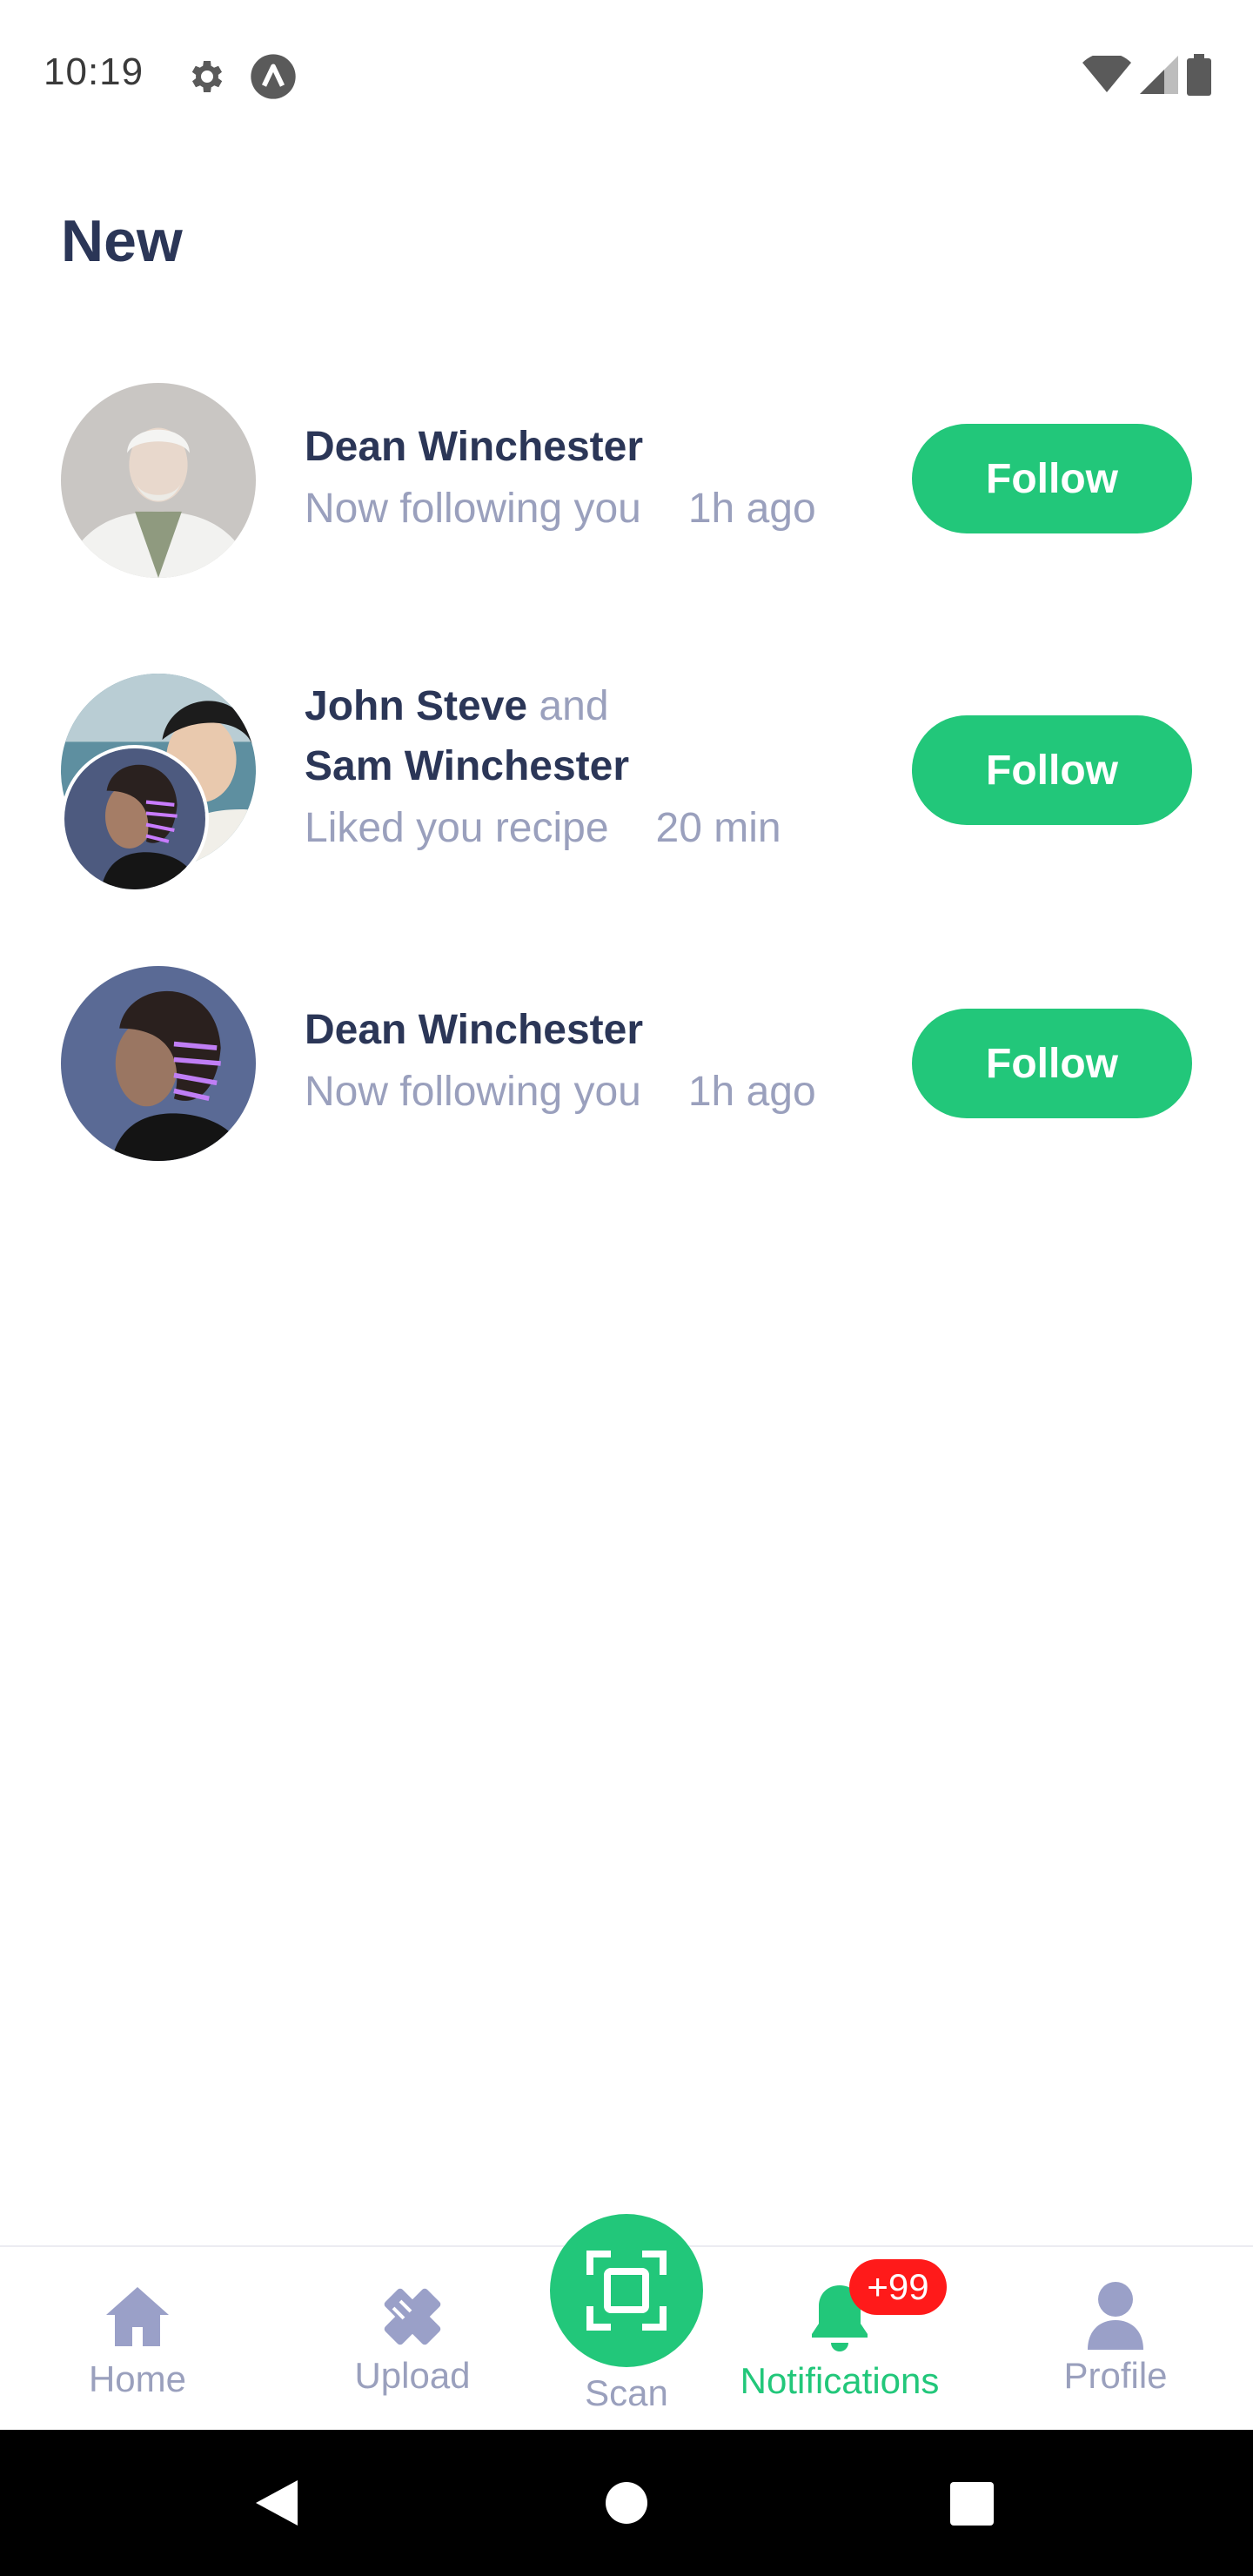  I want to click on system-nav-bar, so click(626, 2503).